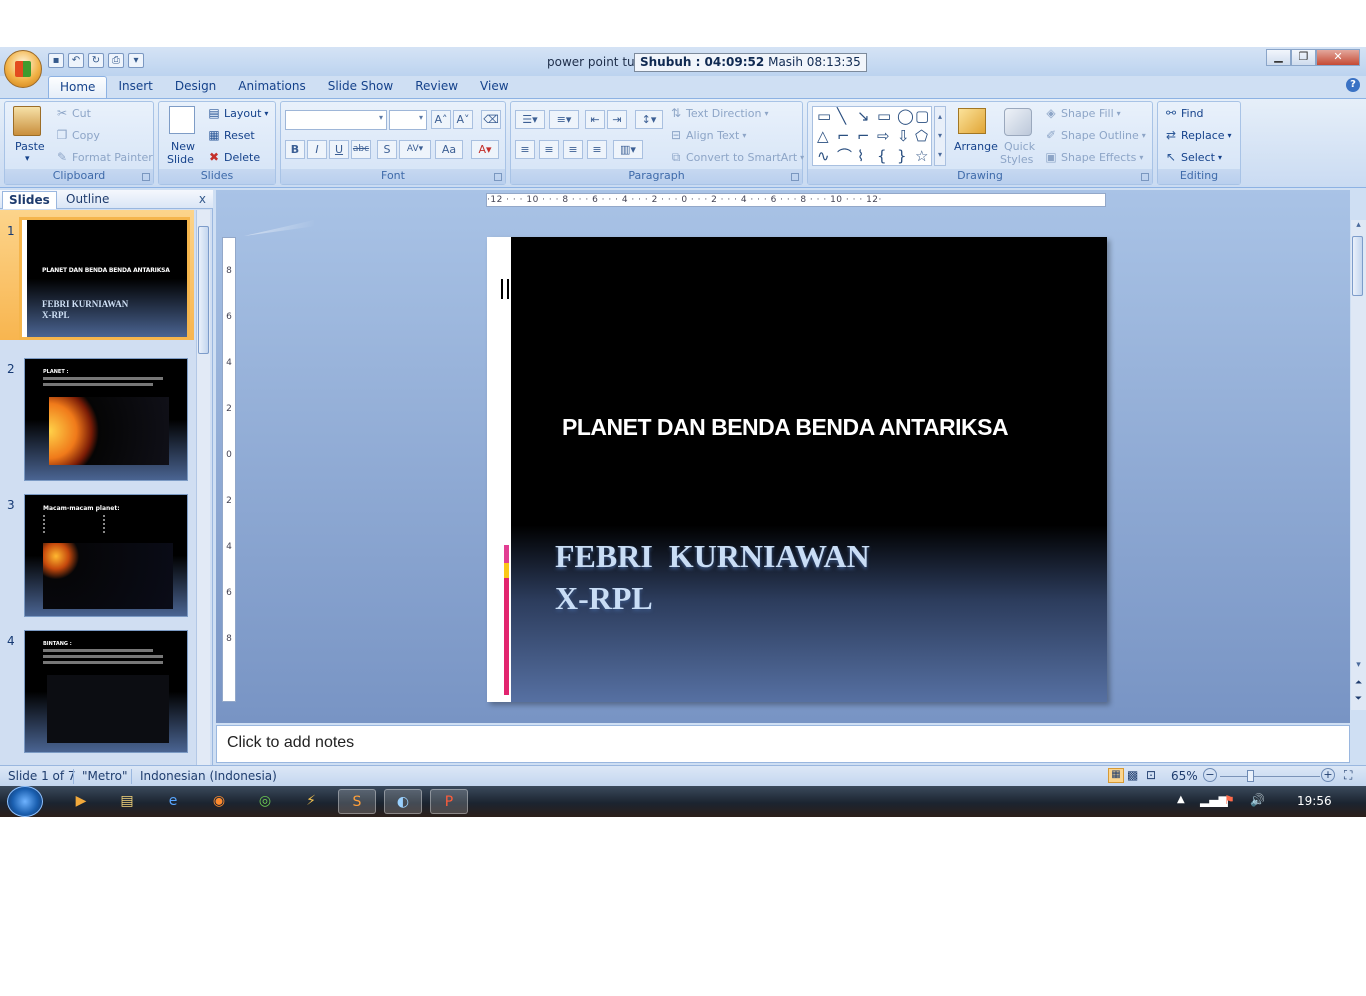  What do you see at coordinates (1338, 57) in the screenshot?
I see `close-button: ✕` at bounding box center [1338, 57].